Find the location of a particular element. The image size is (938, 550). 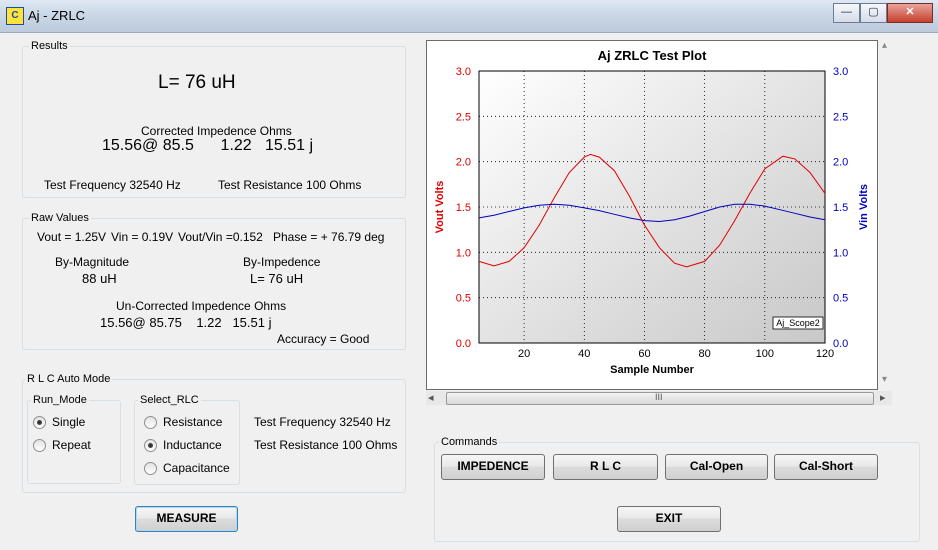

x-tick-label: 120 is located at coordinates (825, 354).